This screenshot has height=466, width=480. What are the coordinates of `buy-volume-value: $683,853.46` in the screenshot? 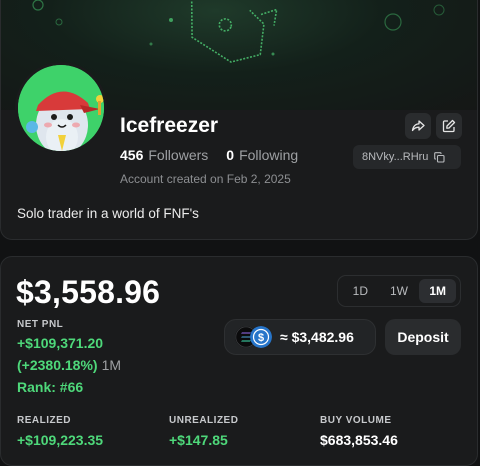 It's located at (359, 440).